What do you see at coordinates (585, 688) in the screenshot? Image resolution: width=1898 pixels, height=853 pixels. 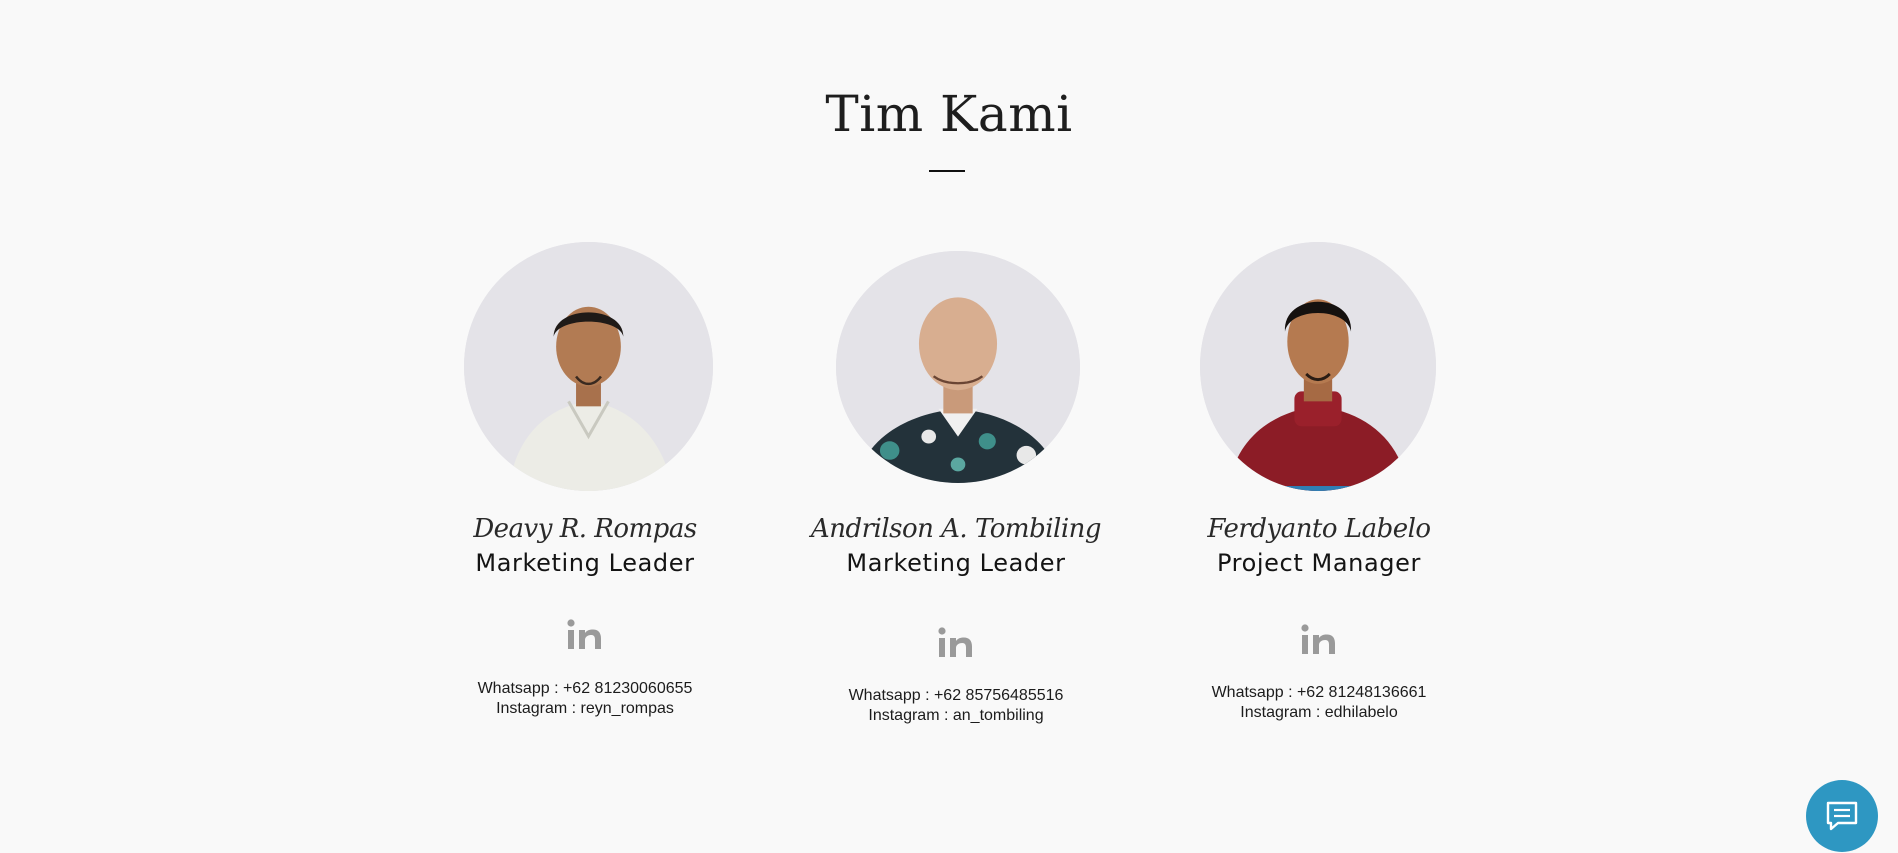 I see `whatsapp-text: Whatsapp : +62 81230060655` at bounding box center [585, 688].